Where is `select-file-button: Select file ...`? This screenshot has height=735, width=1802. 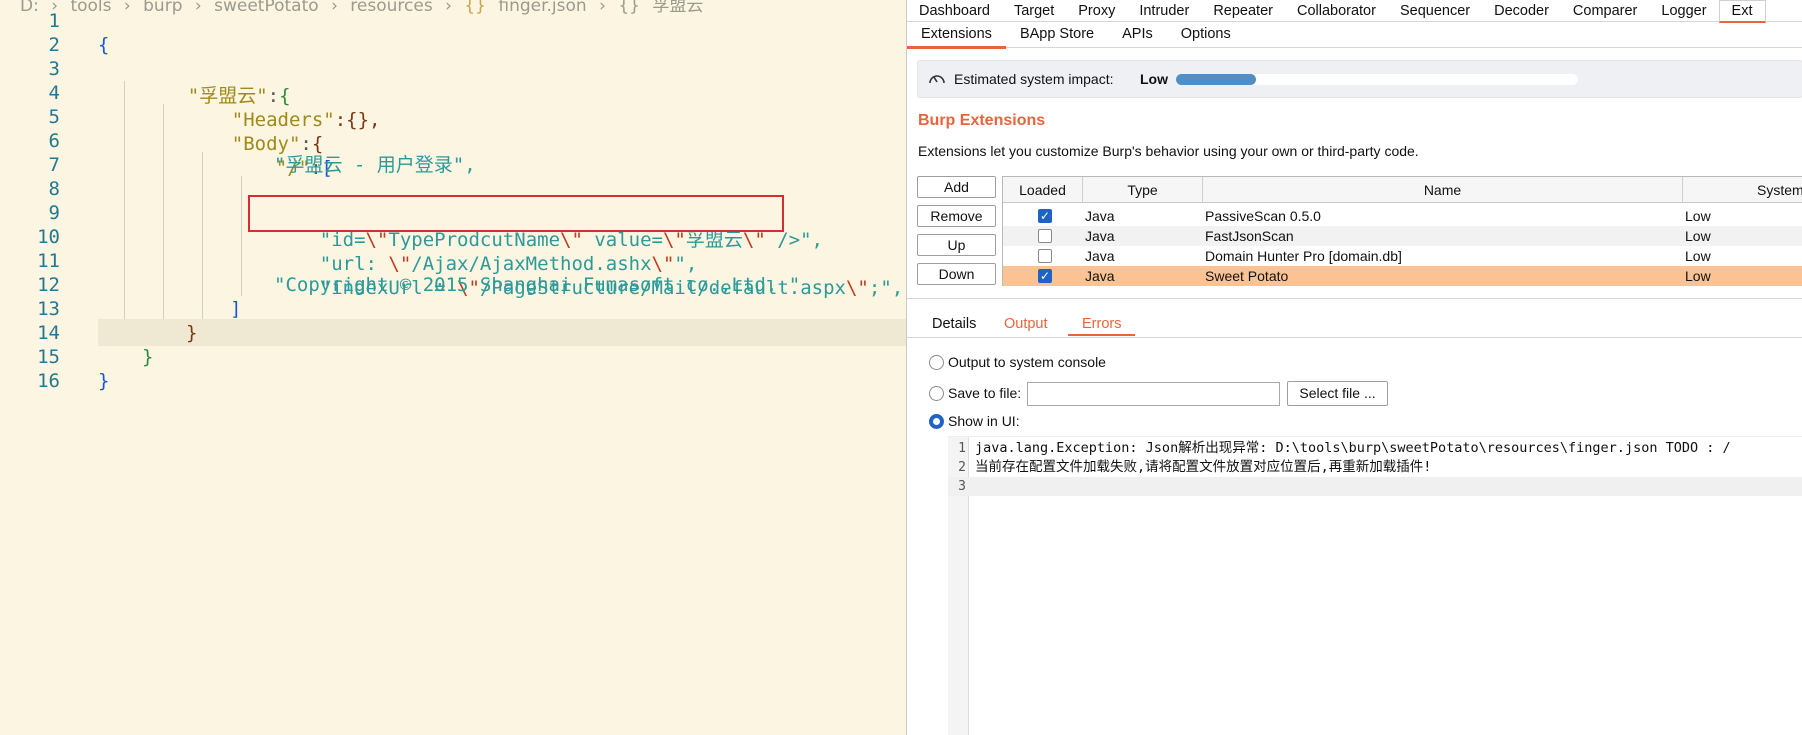 select-file-button: Select file ... is located at coordinates (1337, 393).